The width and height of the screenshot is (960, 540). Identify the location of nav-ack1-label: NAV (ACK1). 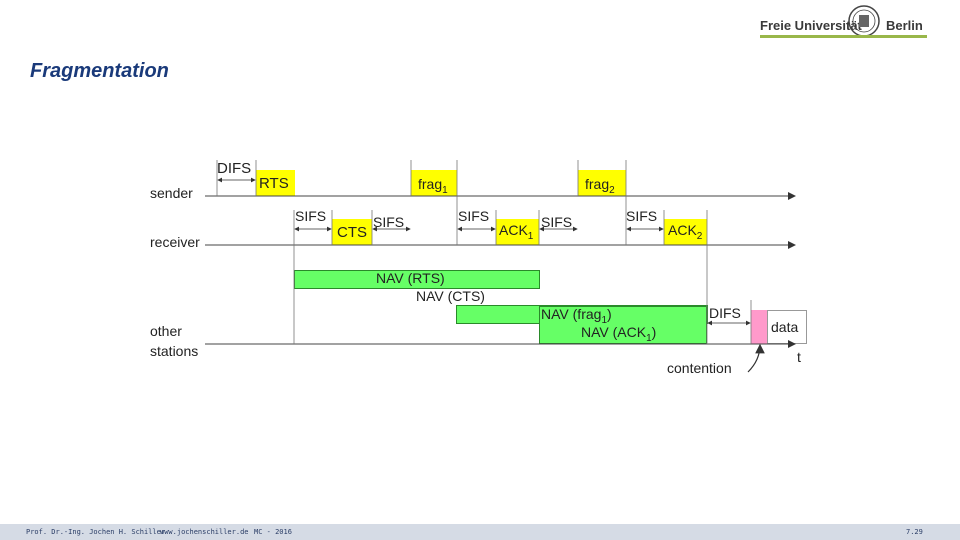
(619, 334).